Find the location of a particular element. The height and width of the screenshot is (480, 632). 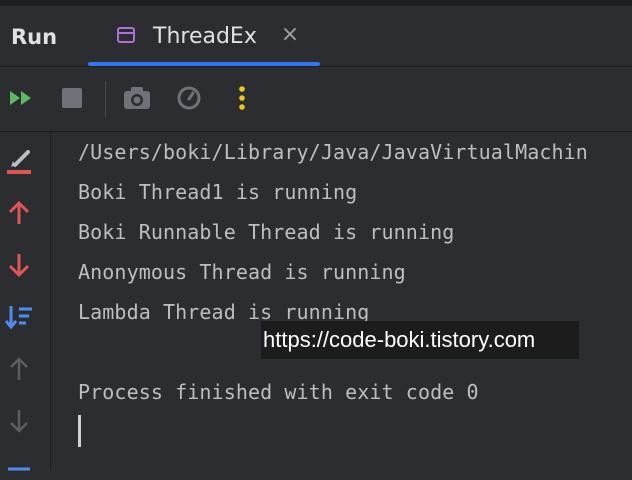

camera-icon is located at coordinates (137, 98).